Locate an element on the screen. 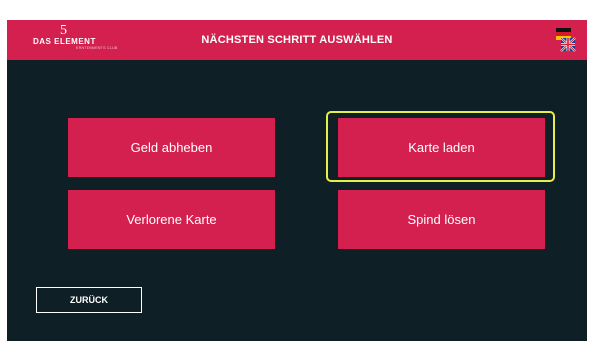 The width and height of the screenshot is (594, 341). release-locker-button: Spind lösen is located at coordinates (441, 219).